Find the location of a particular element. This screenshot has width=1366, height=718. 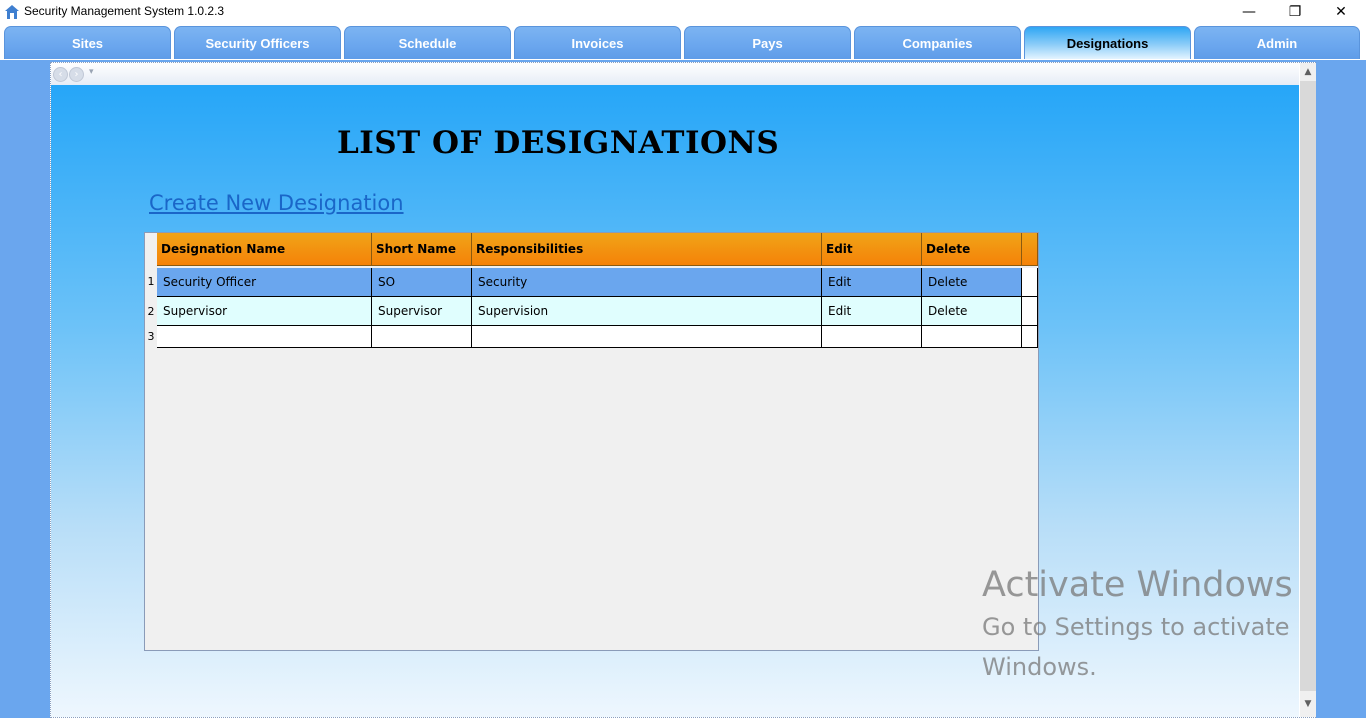

cell-designation-name is located at coordinates (264, 337).